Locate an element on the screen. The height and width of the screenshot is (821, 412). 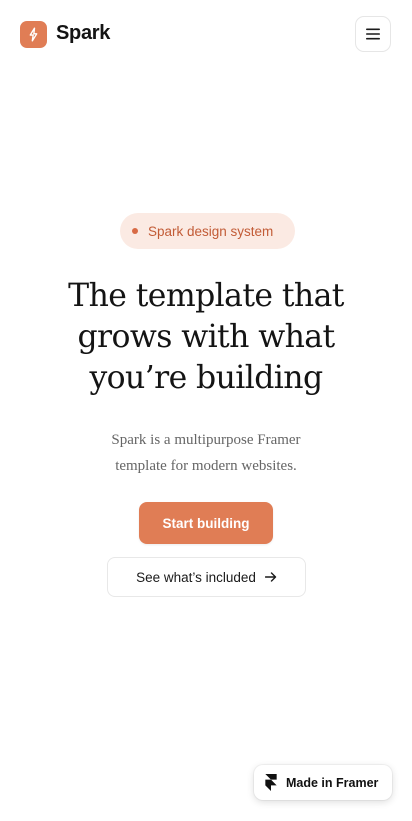
hamburger-menu-icon is located at coordinates (373, 34).